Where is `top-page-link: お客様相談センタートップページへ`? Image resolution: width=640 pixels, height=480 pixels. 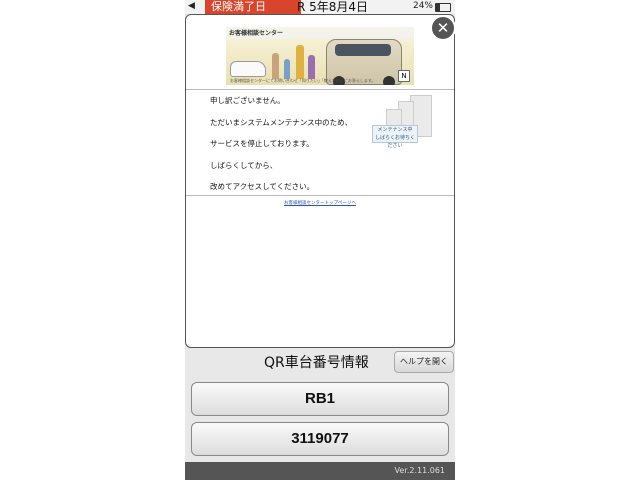
top-page-link: お客様相談センタートップページへ is located at coordinates (320, 203).